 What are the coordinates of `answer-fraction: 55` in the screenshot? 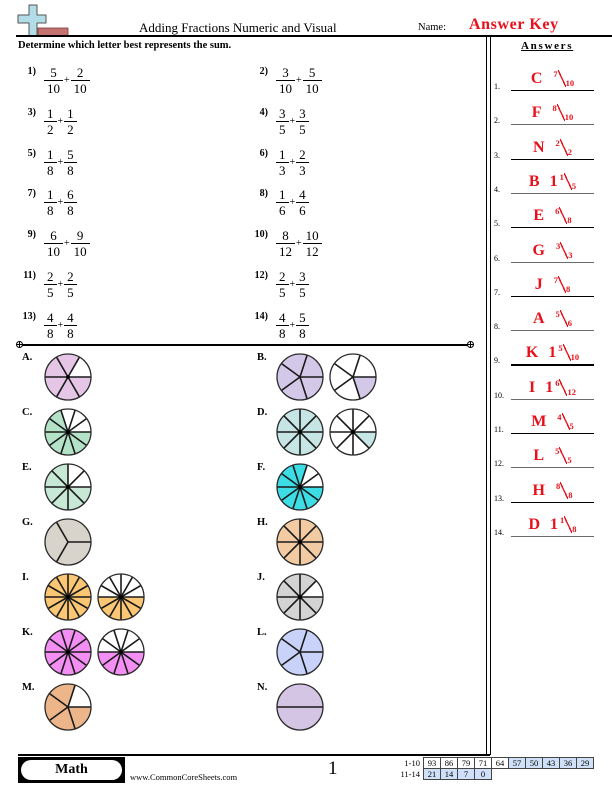 It's located at (563, 456).